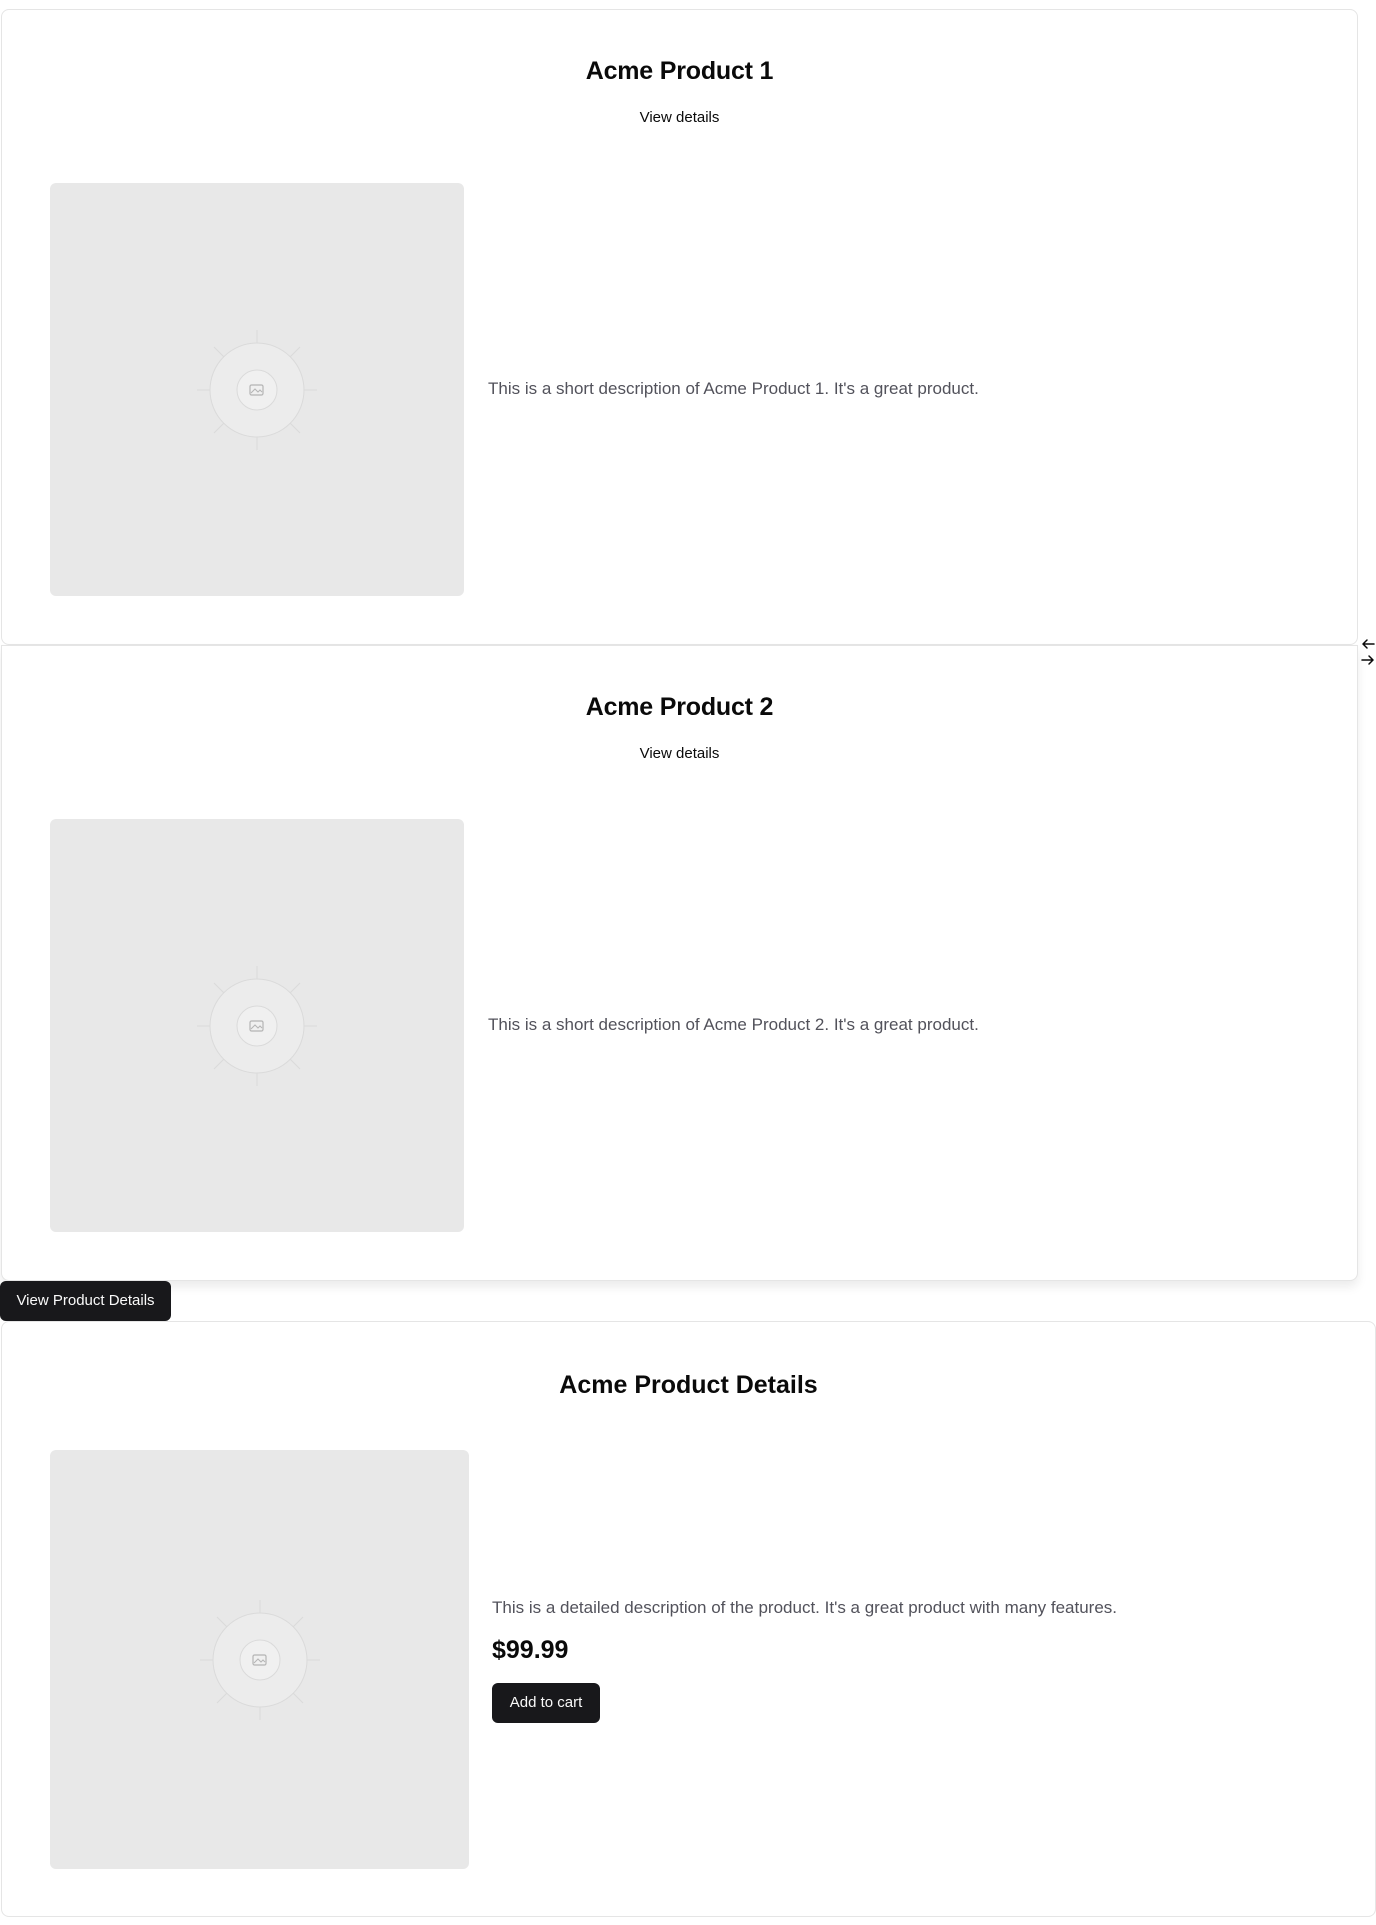 This screenshot has width=1376, height=1925. I want to click on carousel-prev-button, so click(1368, 644).